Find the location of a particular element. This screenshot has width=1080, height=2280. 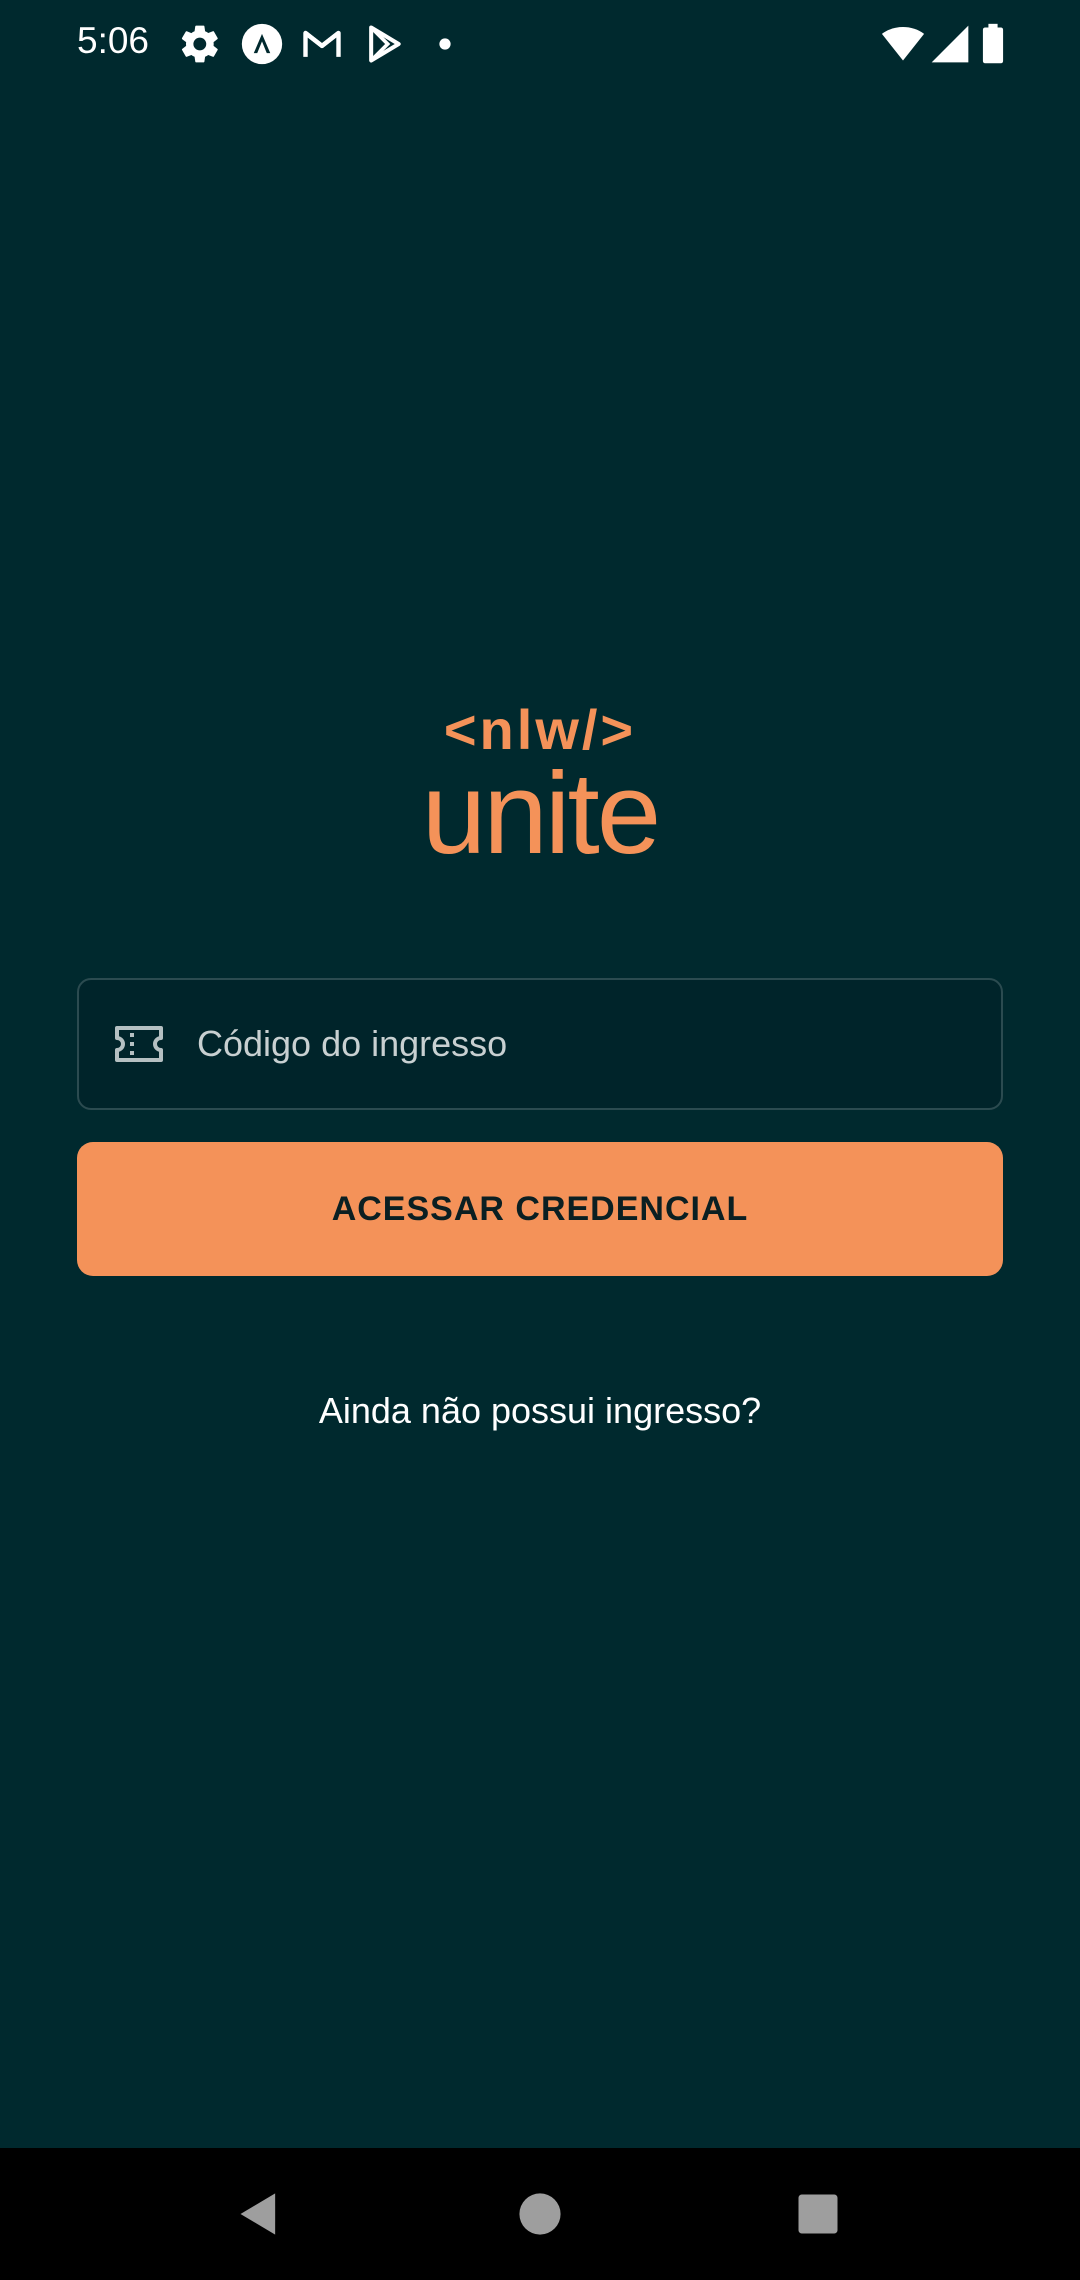

nlw-unite-logo: <nlw/> unite is located at coordinates (540, 789).